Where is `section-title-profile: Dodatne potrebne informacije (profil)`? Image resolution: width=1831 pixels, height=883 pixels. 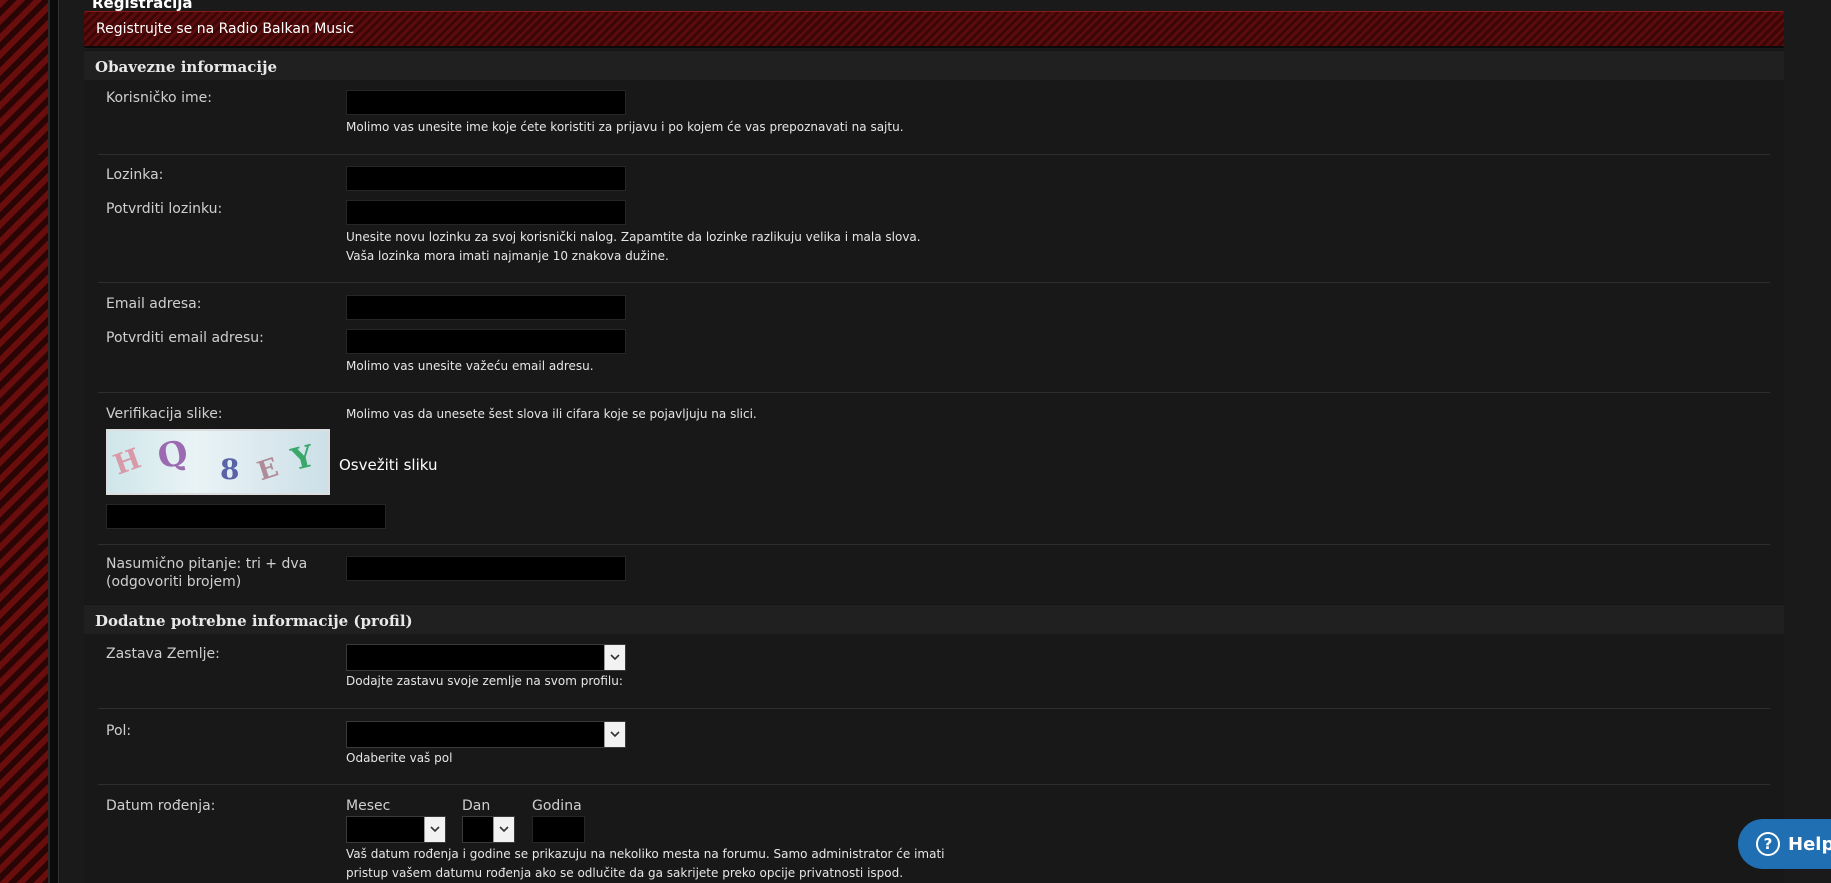
section-title-profile: Dodatne potrebne informacije (profil) is located at coordinates (254, 621).